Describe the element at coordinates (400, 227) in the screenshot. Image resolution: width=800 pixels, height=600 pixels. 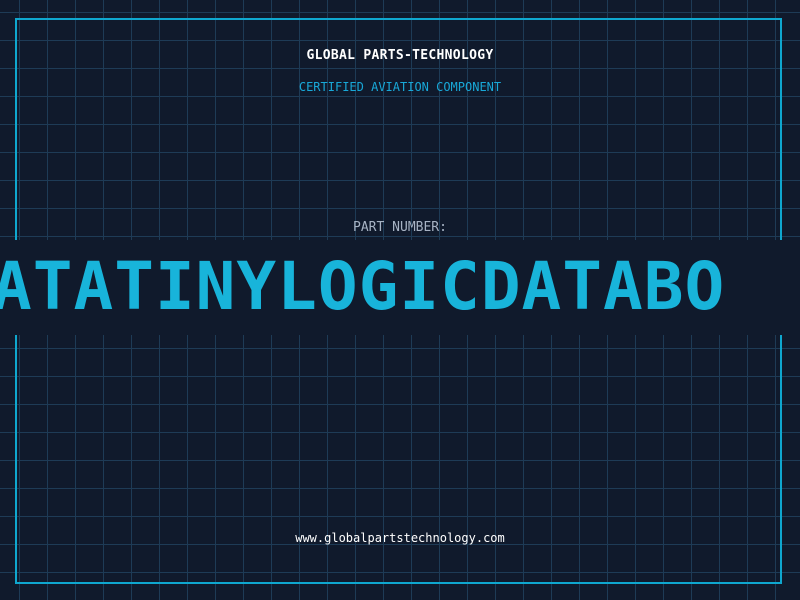
I see `part-number-label: PART NUMBER:` at that location.